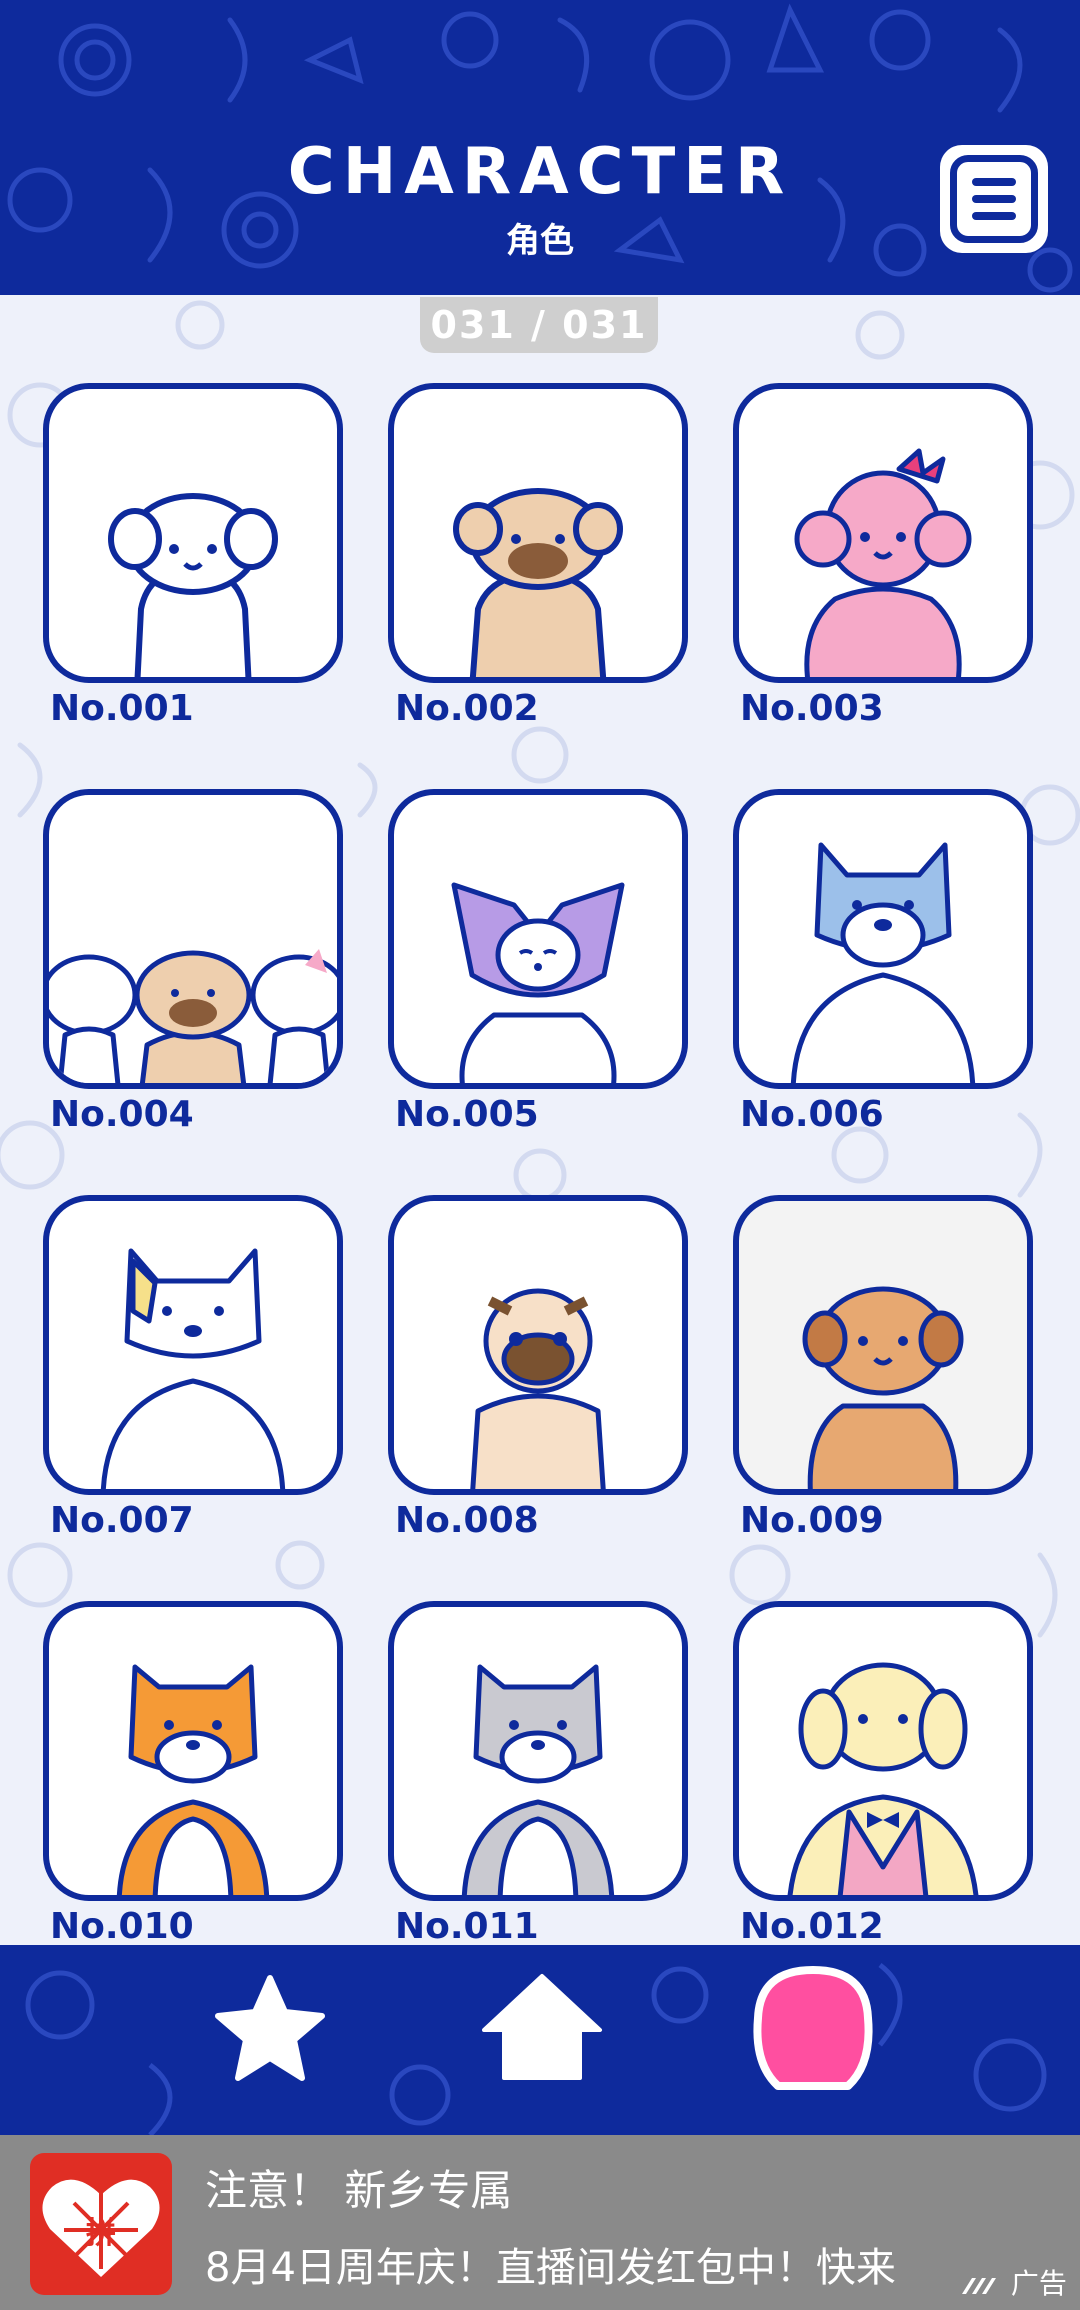 The width and height of the screenshot is (1080, 2310). I want to click on app-header: CHARACTER 角色, so click(540, 147).